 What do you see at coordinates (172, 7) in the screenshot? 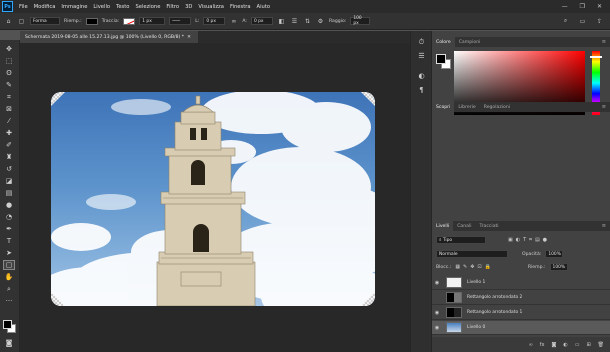
I see `menu-filtro: Filtro` at bounding box center [172, 7].